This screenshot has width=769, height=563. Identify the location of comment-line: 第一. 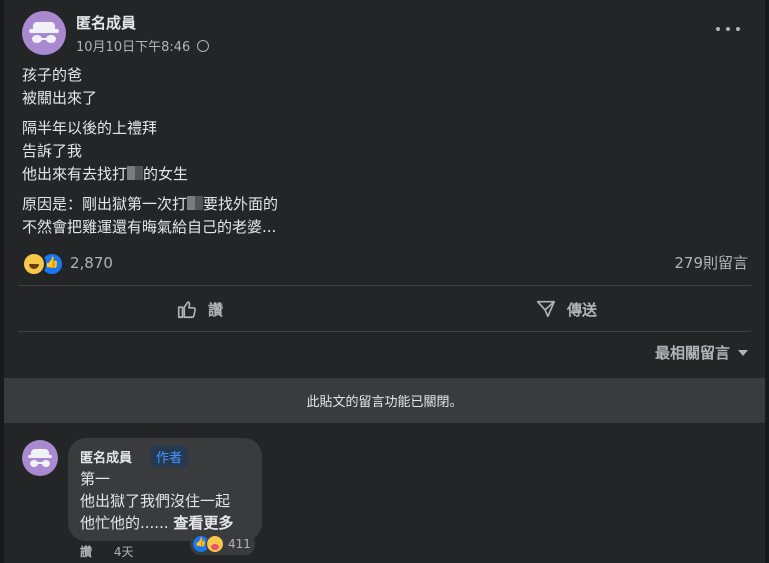
(95, 479).